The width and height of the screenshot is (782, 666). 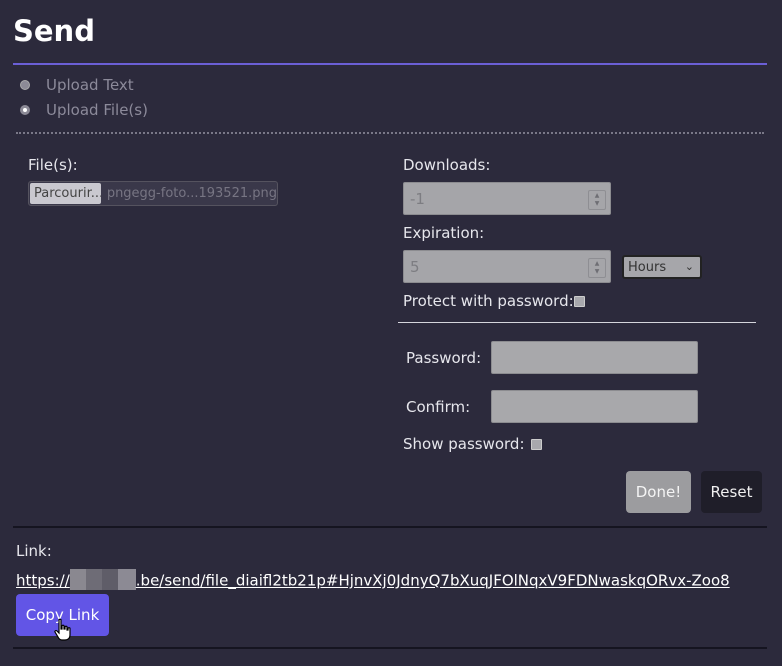 What do you see at coordinates (577, 322) in the screenshot?
I see `password-section-divider` at bounding box center [577, 322].